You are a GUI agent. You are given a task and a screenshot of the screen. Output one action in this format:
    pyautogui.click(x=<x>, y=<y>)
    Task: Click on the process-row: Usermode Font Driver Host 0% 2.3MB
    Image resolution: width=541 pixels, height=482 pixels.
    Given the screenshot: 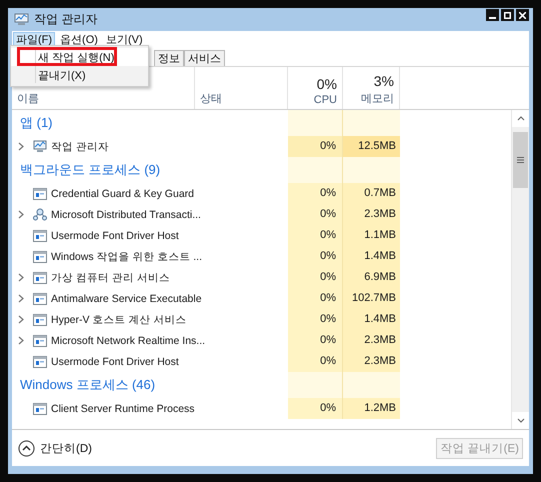 What is the action you would take?
    pyautogui.click(x=261, y=361)
    